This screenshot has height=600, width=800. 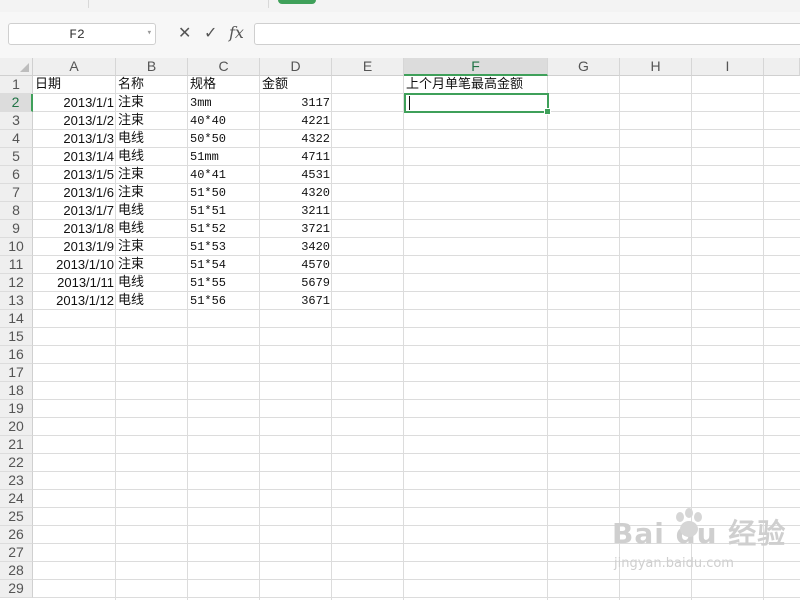 What do you see at coordinates (16, 355) in the screenshot?
I see `row-header-16: 16` at bounding box center [16, 355].